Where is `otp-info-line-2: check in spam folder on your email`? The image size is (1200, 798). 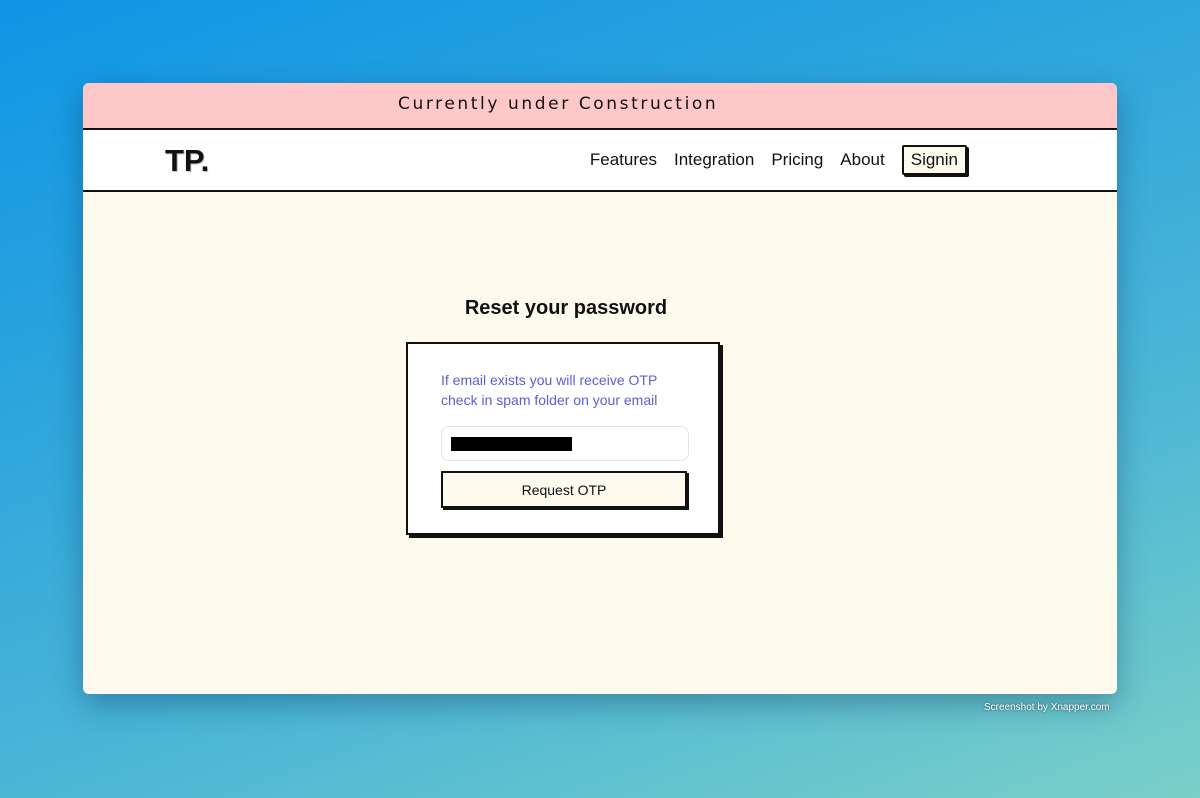 otp-info-line-2: check in spam folder on your email is located at coordinates (549, 400).